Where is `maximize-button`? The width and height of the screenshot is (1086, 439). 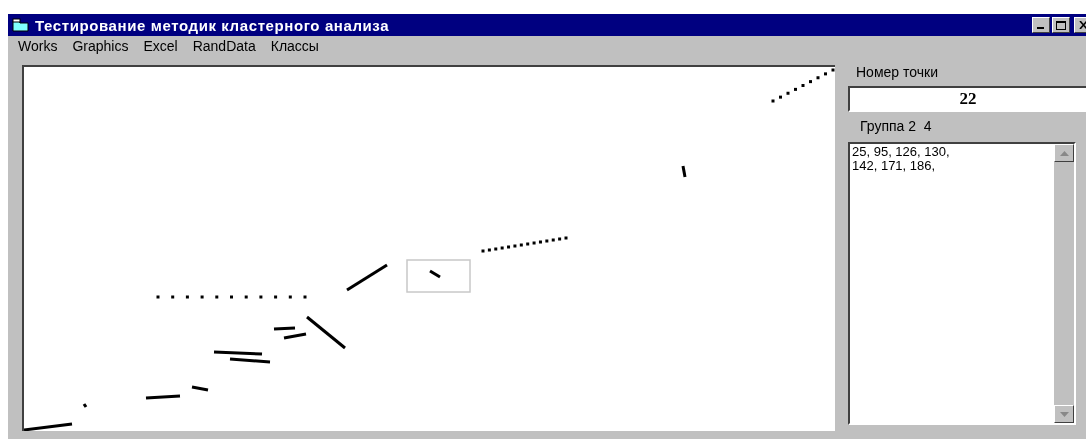
maximize-button is located at coordinates (1061, 25).